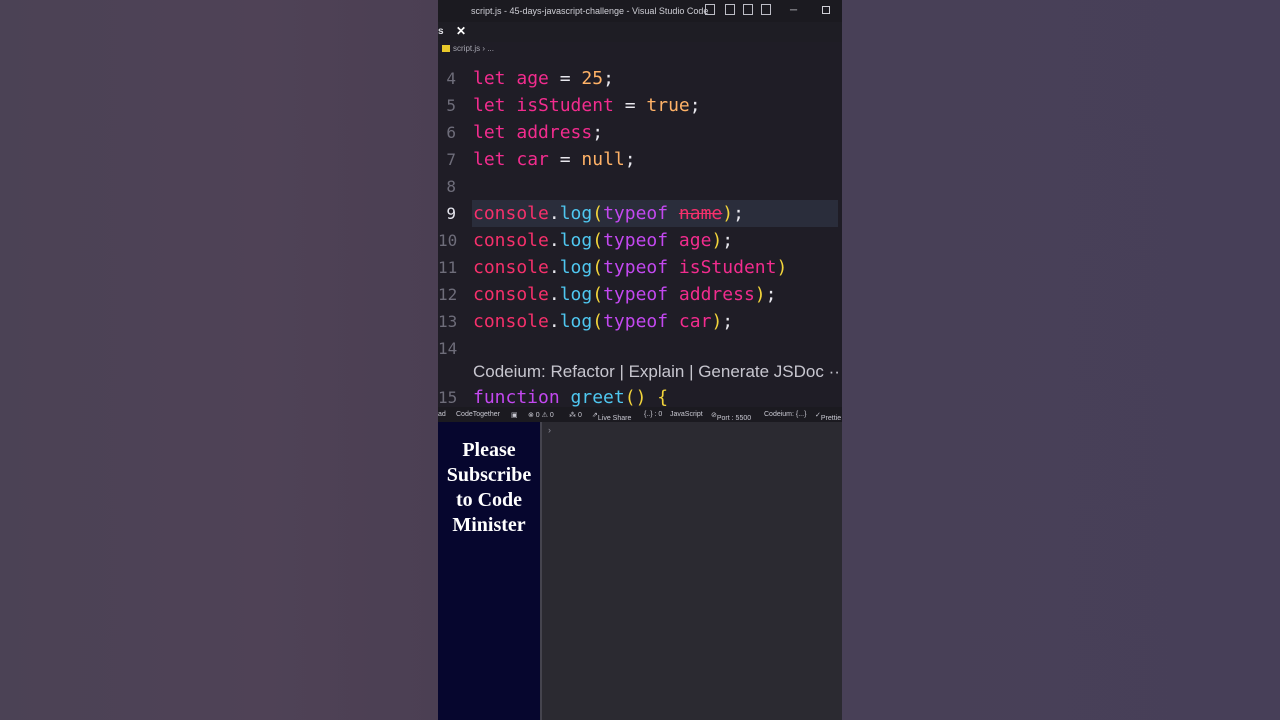  I want to click on toggle-panel-icon, so click(748, 9).